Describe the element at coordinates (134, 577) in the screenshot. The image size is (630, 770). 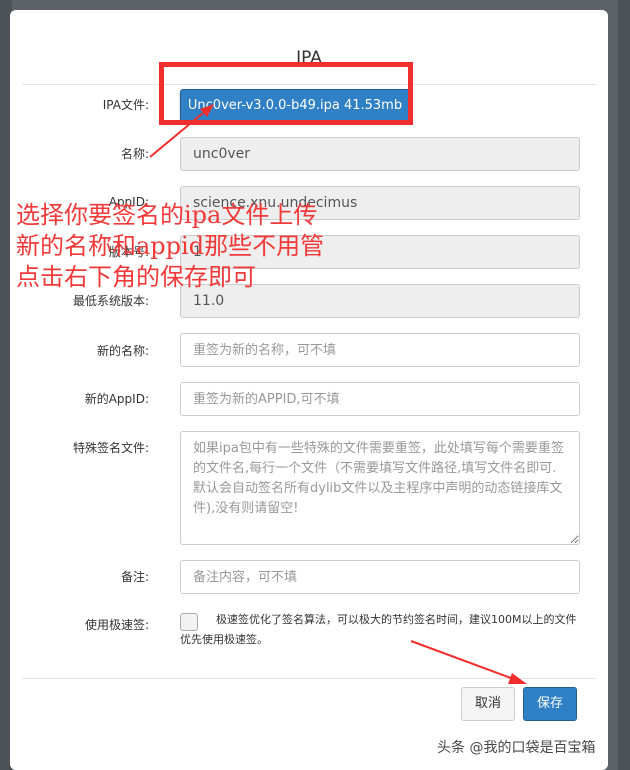
I see `label-note: 备注:` at that location.